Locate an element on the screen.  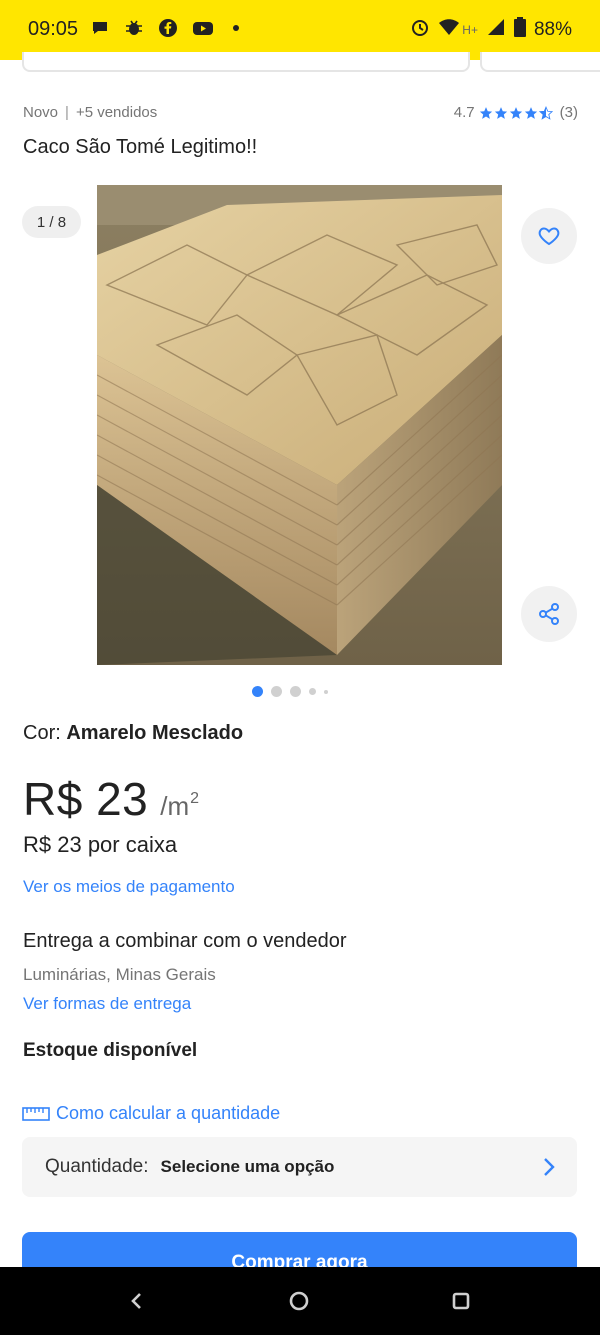
share-button is located at coordinates (549, 614).